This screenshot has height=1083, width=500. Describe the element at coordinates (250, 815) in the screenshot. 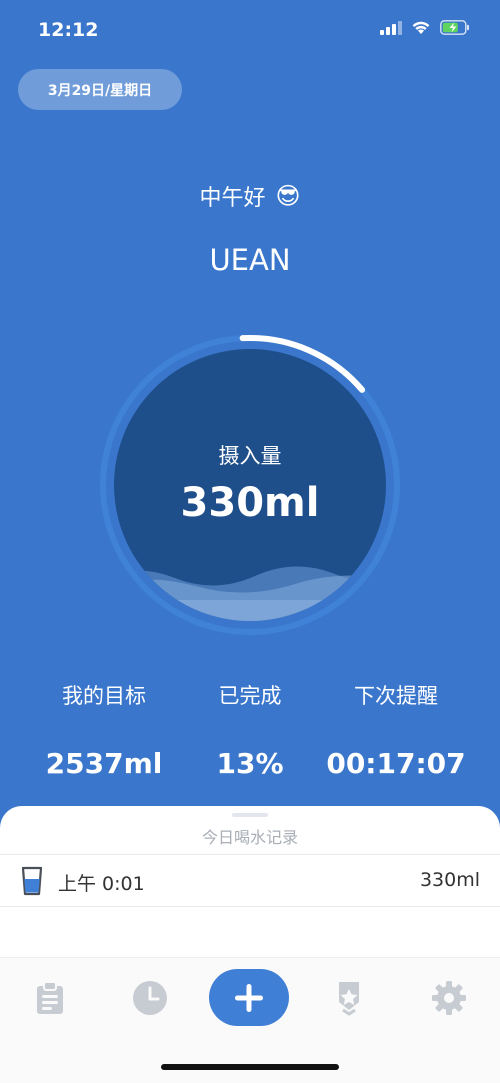

I see `sheet-handle` at that location.